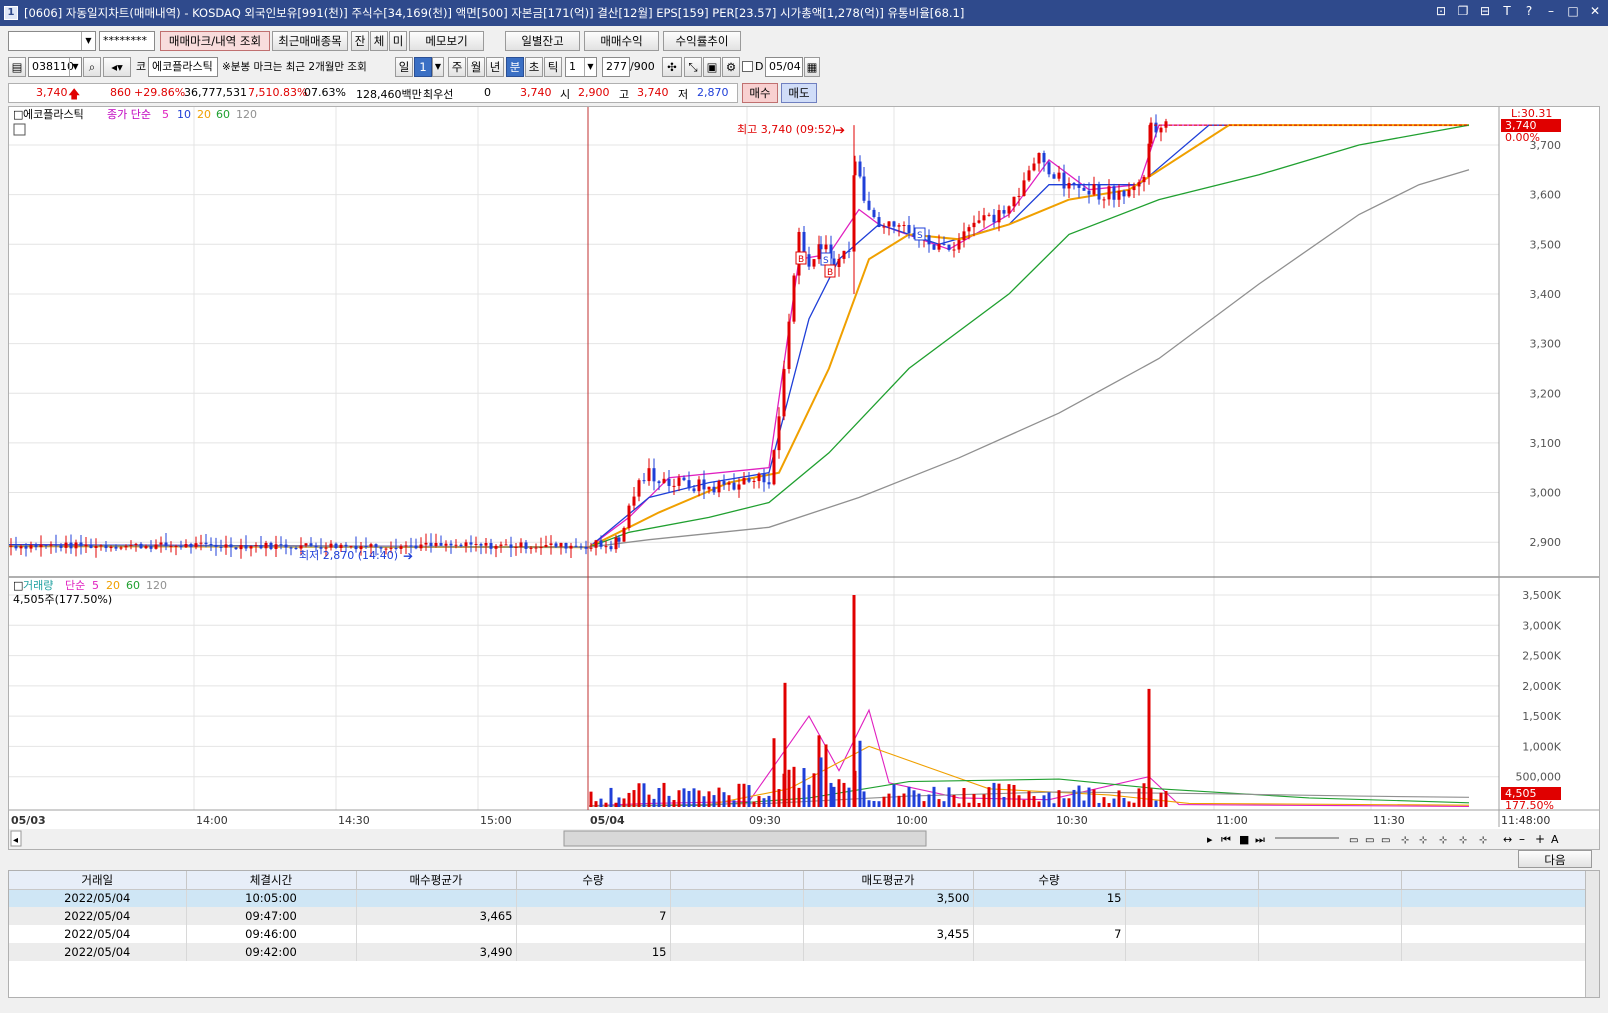 The image size is (1608, 1013). I want to click on minimize-icon: –, so click(1551, 11).